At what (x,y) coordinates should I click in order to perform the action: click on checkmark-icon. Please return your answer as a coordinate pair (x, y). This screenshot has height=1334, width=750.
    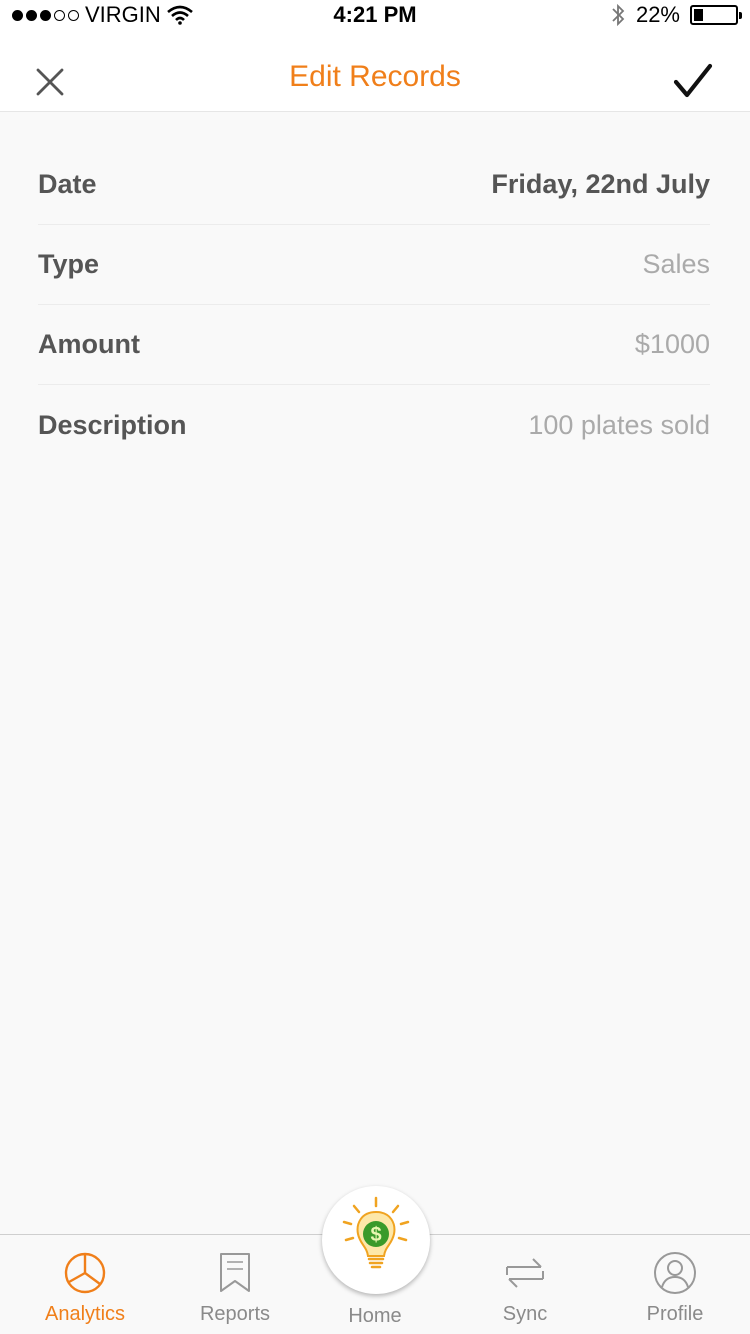
    Looking at the image, I should click on (693, 81).